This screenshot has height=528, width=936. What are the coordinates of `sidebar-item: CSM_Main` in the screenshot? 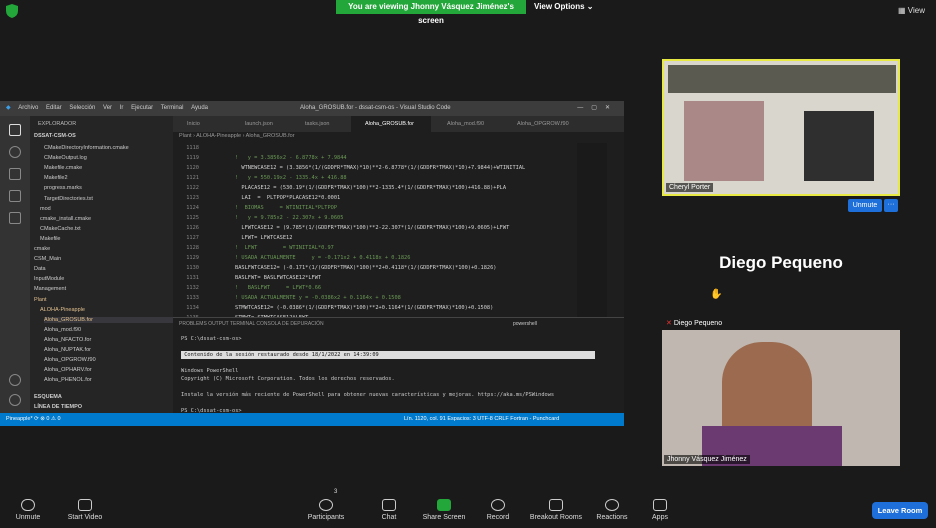 It's located at (47, 259).